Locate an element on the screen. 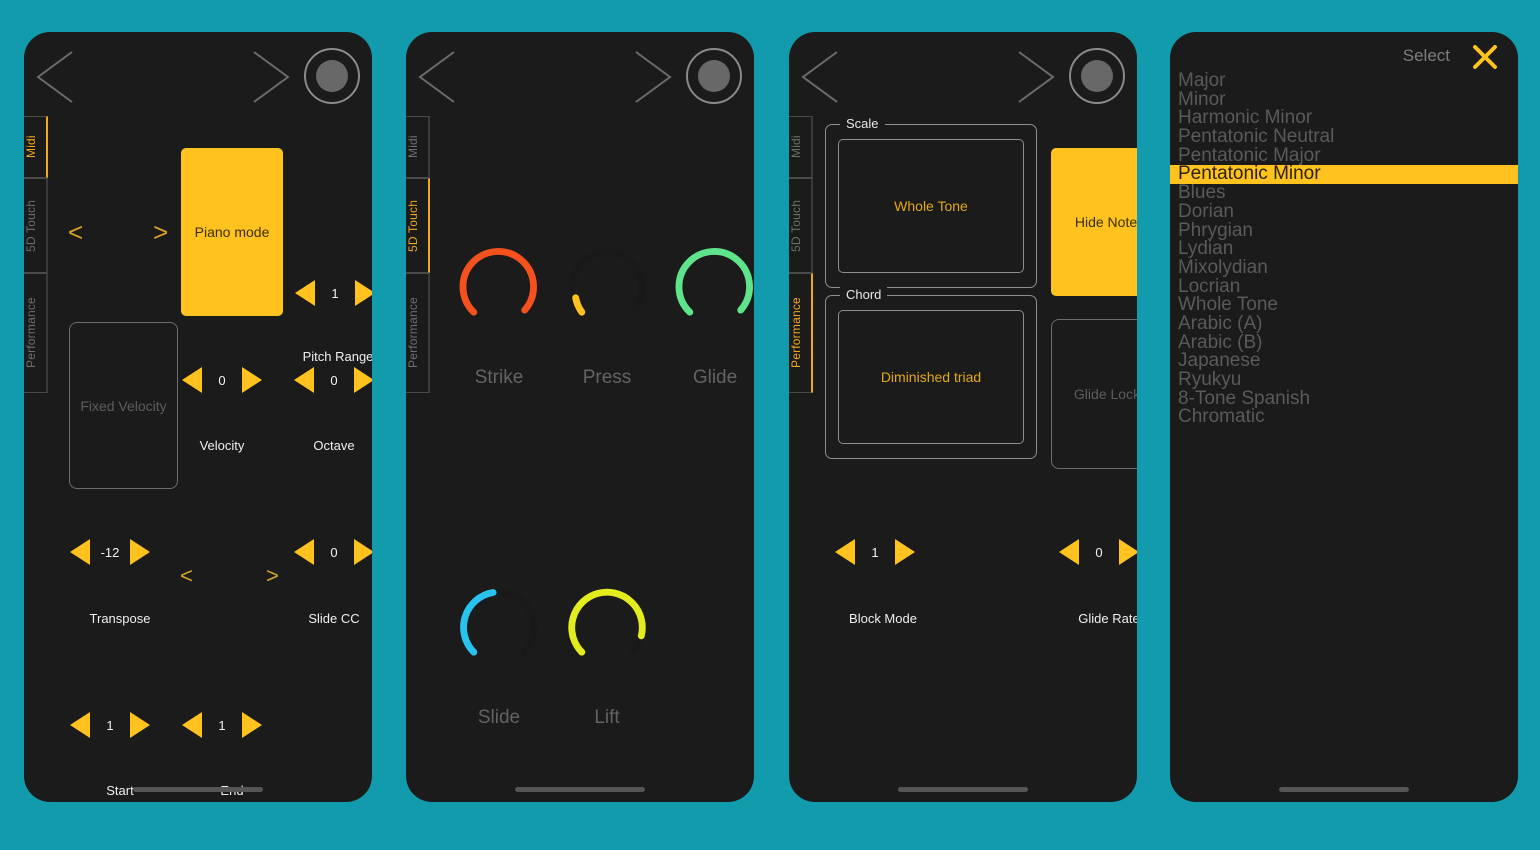 This screenshot has height=850, width=1540. tab-label: Performance is located at coordinates (31, 333).